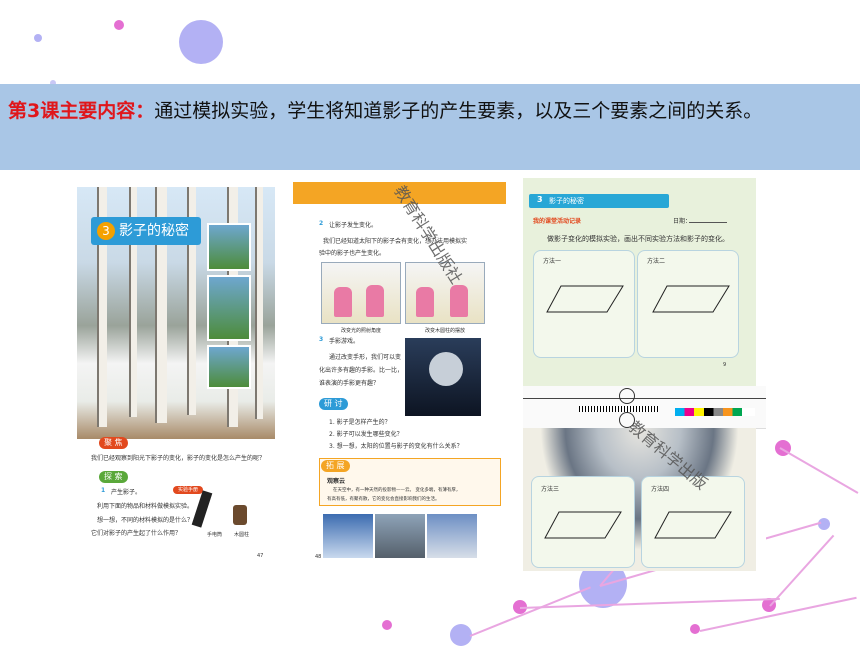 The width and height of the screenshot is (860, 646). What do you see at coordinates (682, 221) in the screenshot?
I see `date-label: 日期：` at bounding box center [682, 221].